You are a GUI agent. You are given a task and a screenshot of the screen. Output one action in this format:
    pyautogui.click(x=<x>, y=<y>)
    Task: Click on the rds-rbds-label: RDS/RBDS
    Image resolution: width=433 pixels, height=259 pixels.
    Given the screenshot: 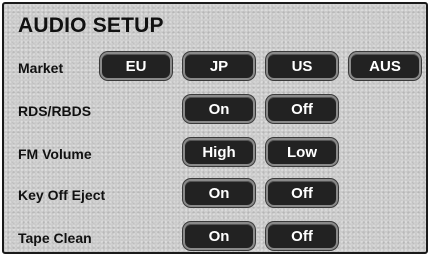 What is the action you would take?
    pyautogui.click(x=55, y=111)
    